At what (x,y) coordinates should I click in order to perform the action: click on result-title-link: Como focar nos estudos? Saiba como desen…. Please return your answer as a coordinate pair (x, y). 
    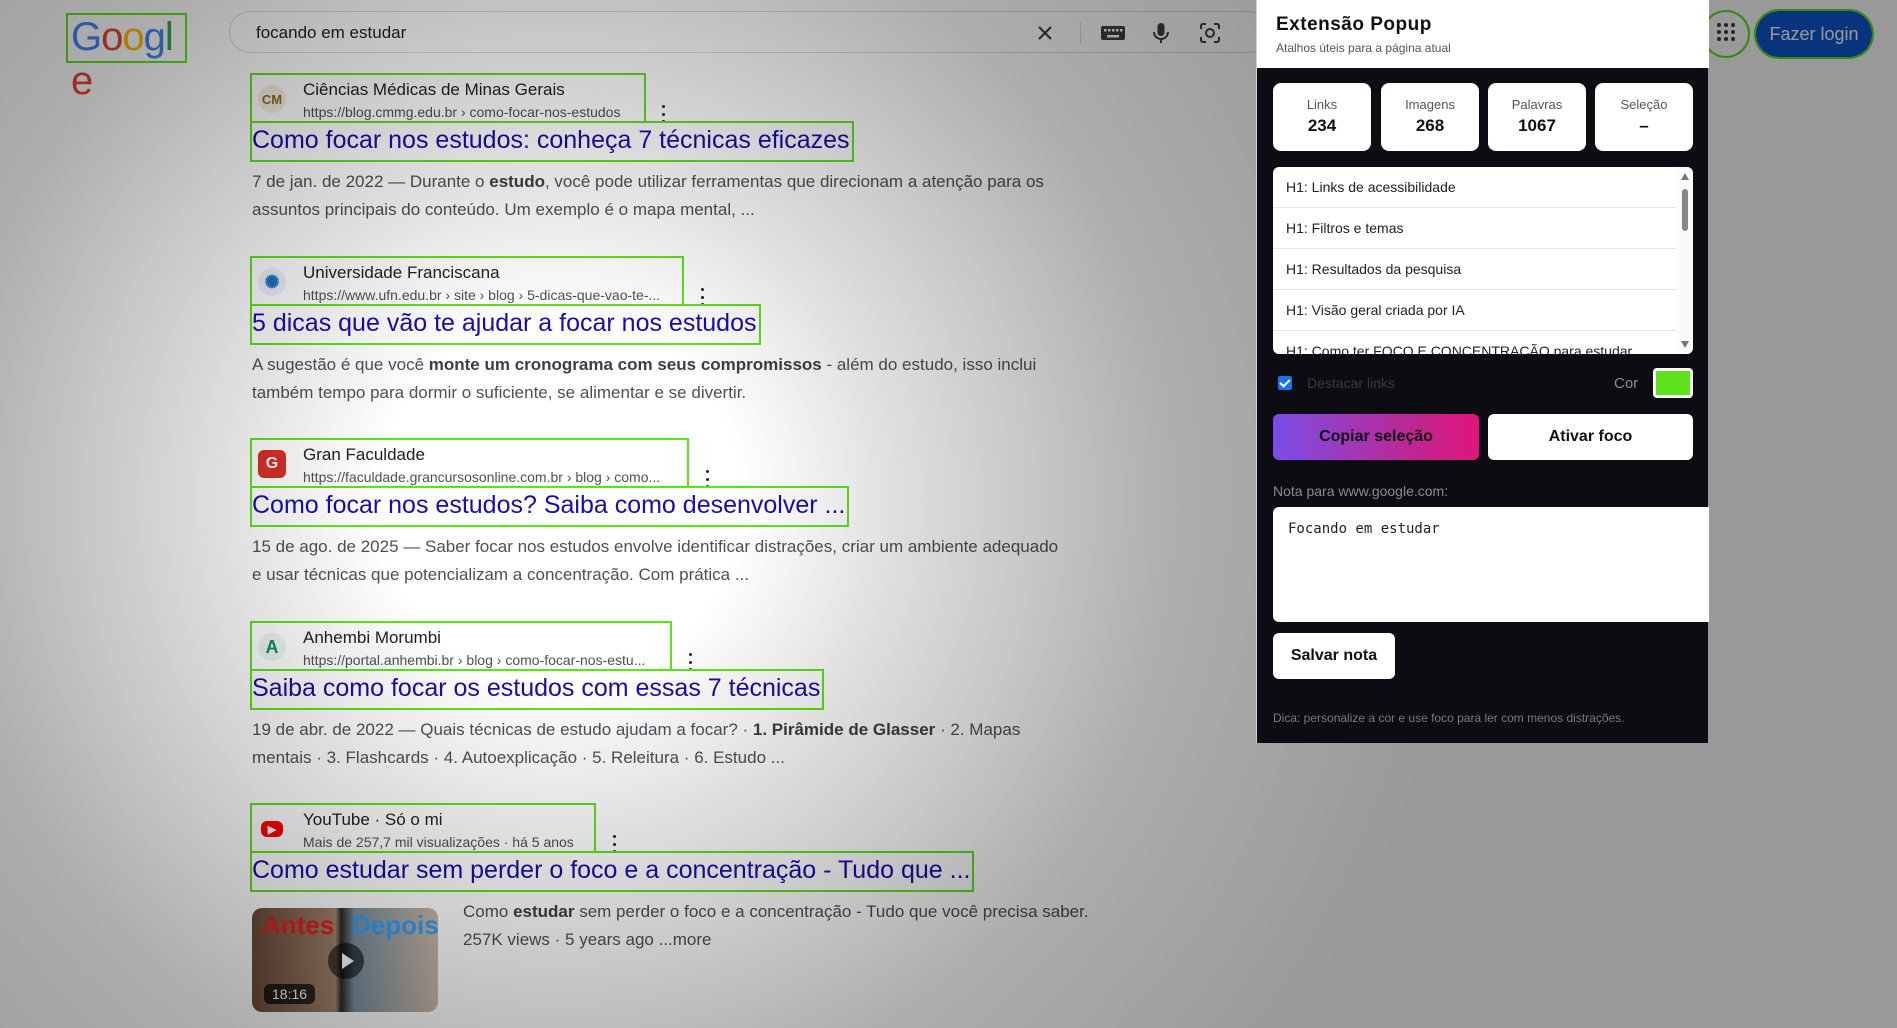
    Looking at the image, I should click on (549, 506).